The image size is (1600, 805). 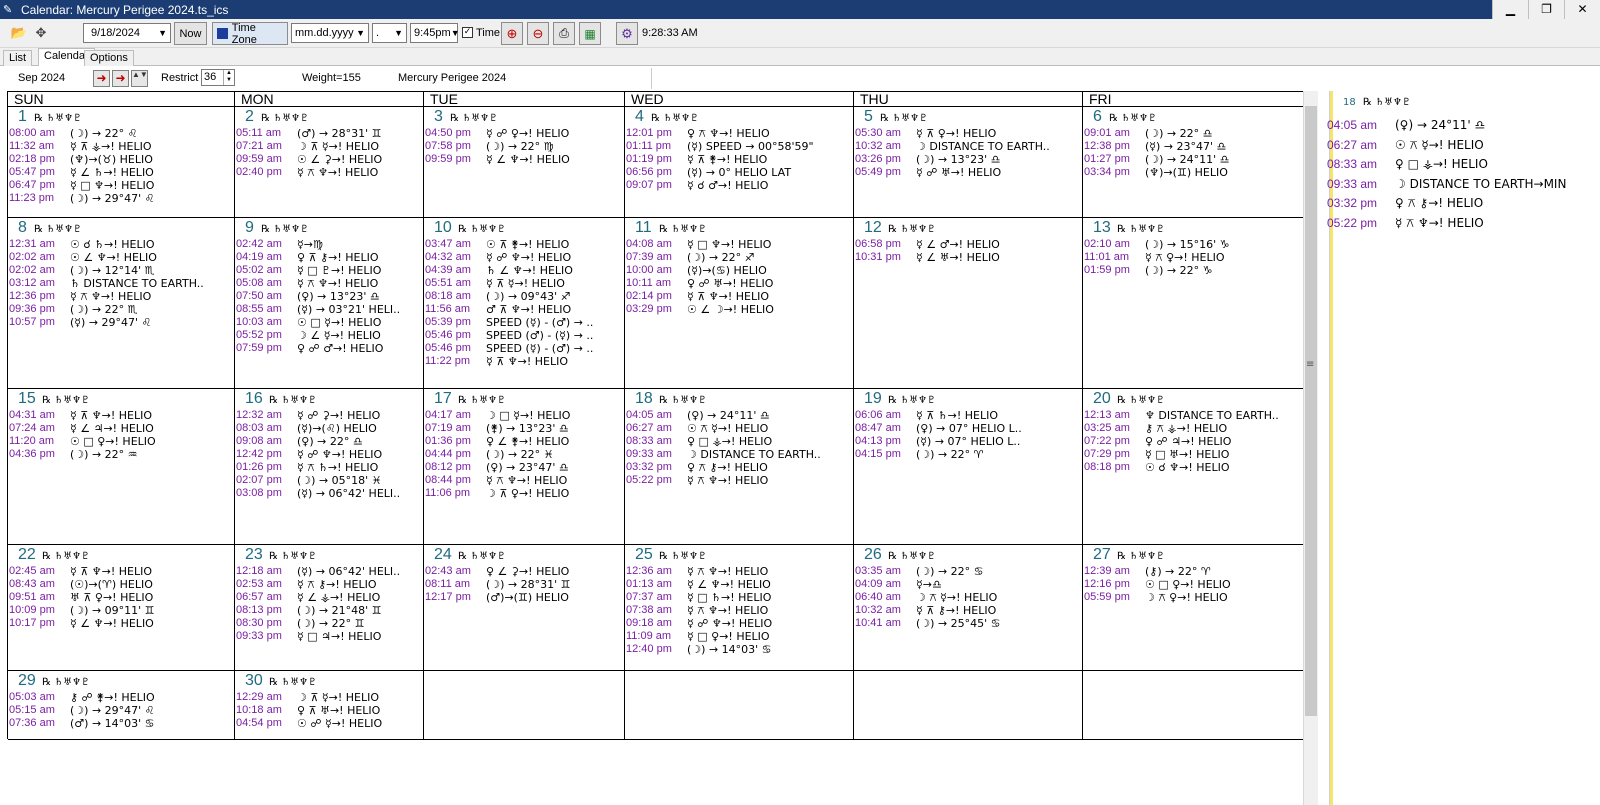 I want to click on minimize-button: ▁, so click(x=1510, y=9).